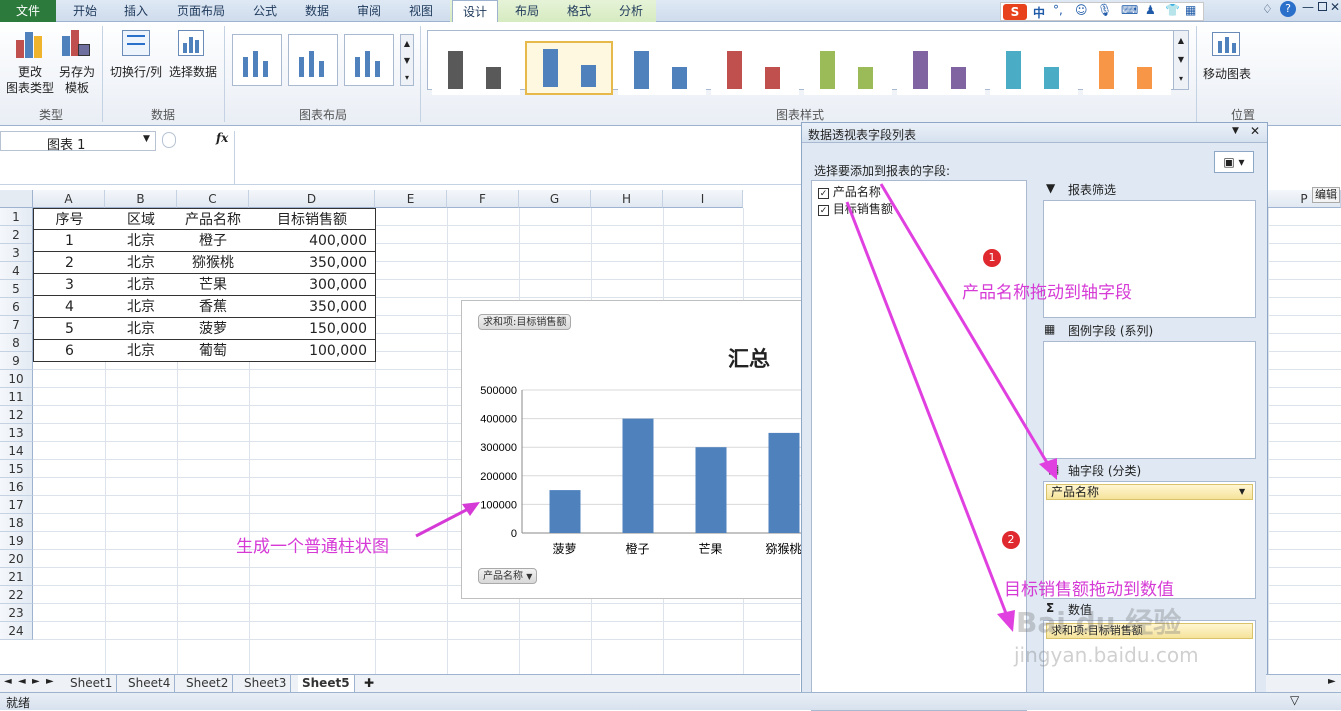  What do you see at coordinates (579, 11) in the screenshot?
I see `tab-format: 格式` at bounding box center [579, 11].